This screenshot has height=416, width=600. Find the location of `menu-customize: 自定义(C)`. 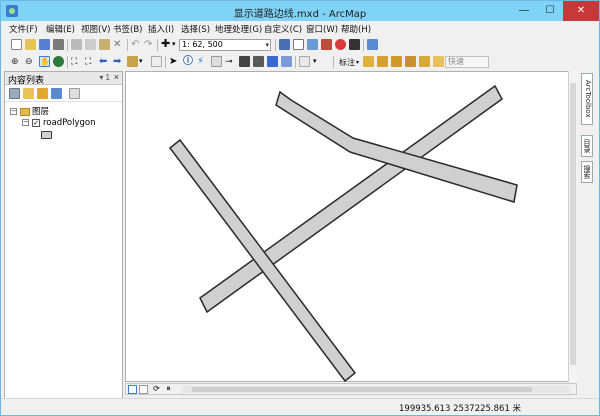

menu-customize: 自定义(C) is located at coordinates (283, 29).